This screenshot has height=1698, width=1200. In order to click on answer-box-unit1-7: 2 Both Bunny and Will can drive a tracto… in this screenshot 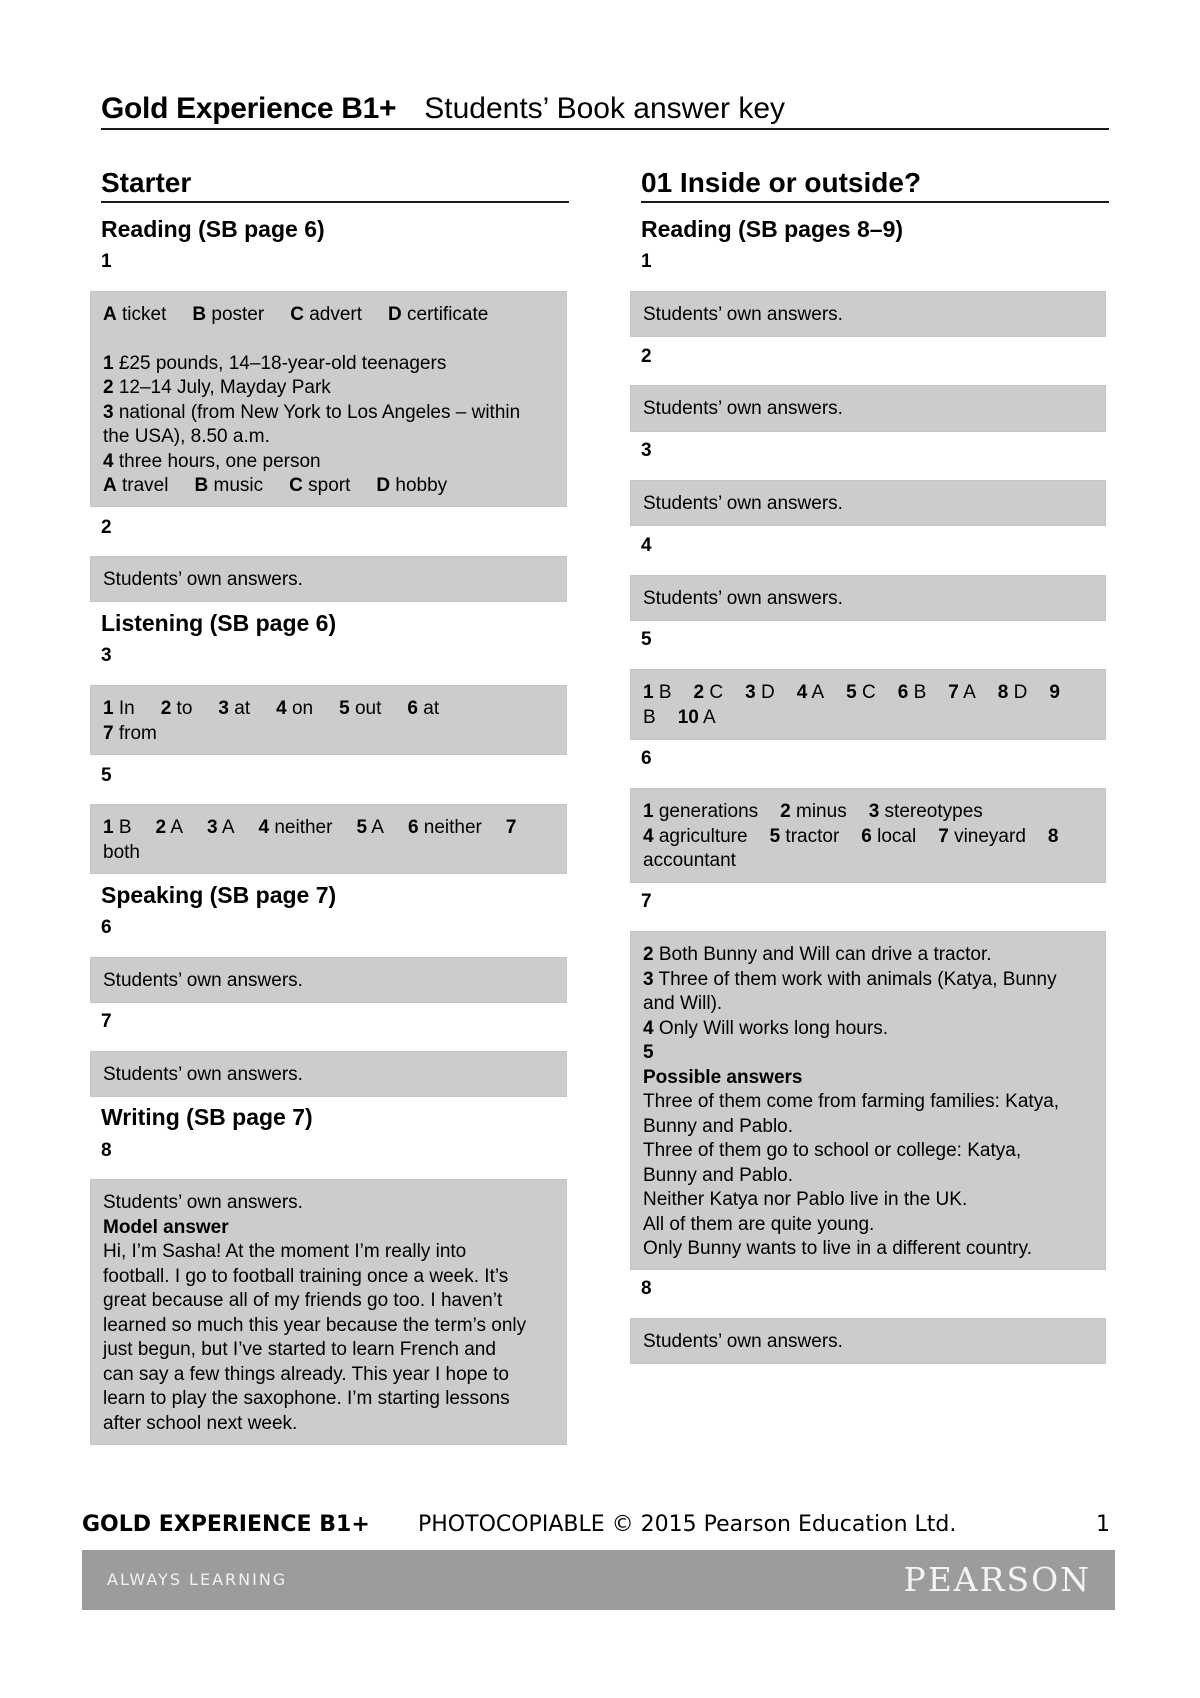, I will do `click(868, 1100)`.